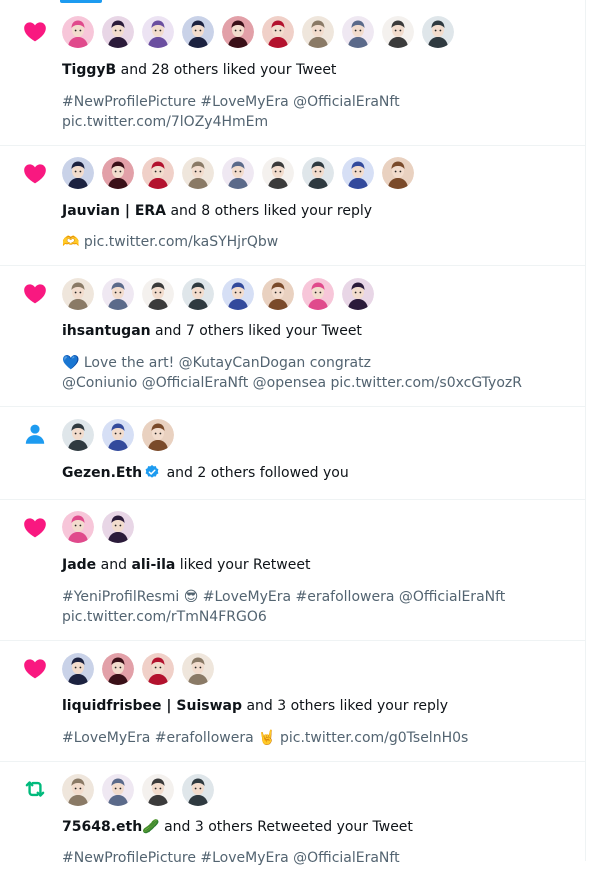 The width and height of the screenshot is (616, 882). I want to click on notification-action-text: and 3 others Retweeted your Tweet, so click(286, 827).